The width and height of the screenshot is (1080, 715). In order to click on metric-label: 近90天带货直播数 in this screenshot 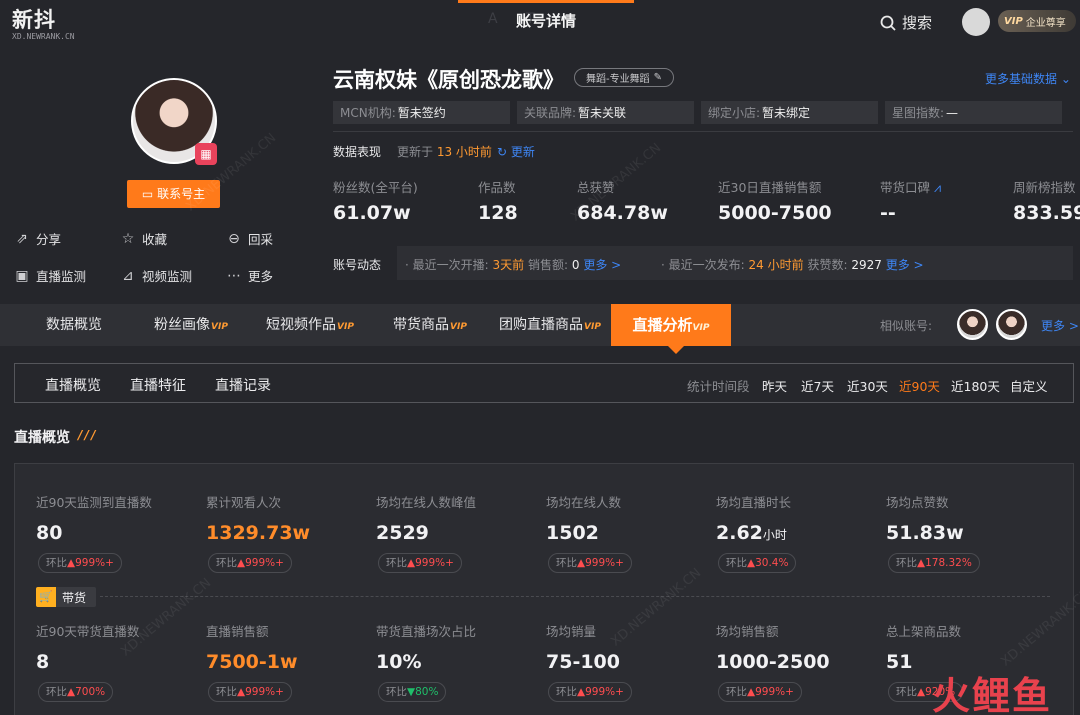, I will do `click(87, 630)`.